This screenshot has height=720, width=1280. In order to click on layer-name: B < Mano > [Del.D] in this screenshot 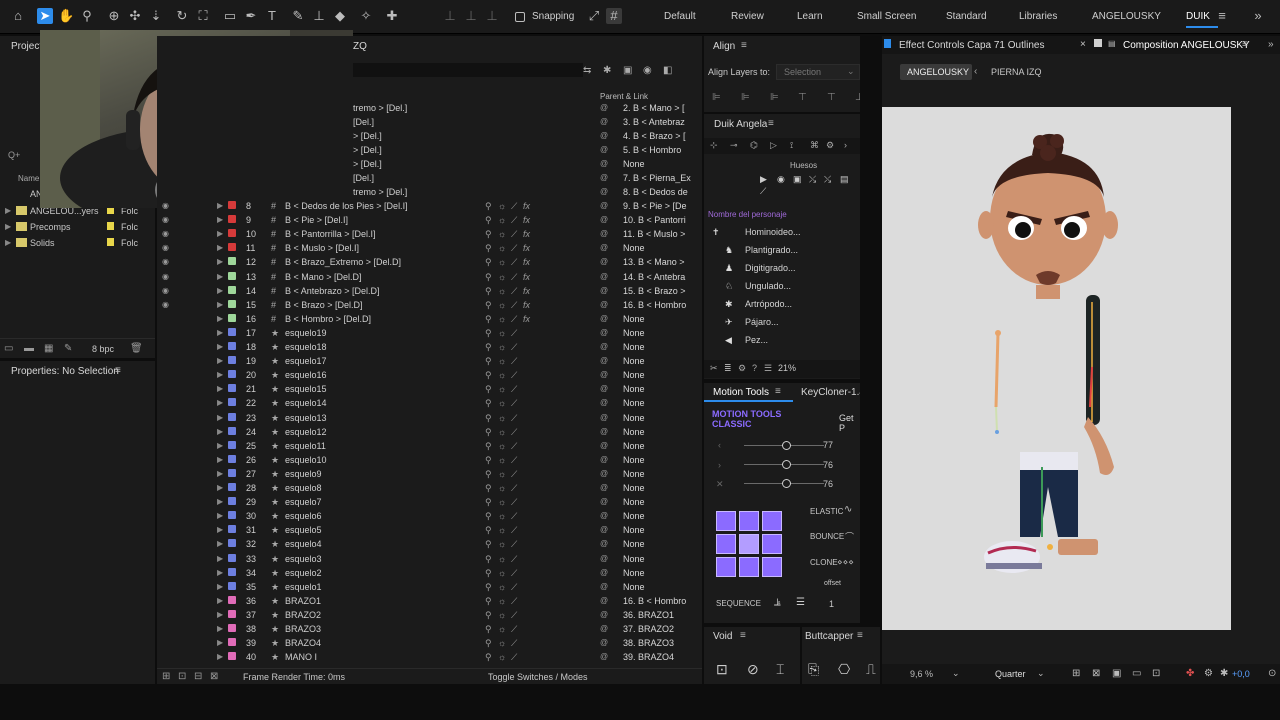, I will do `click(323, 277)`.